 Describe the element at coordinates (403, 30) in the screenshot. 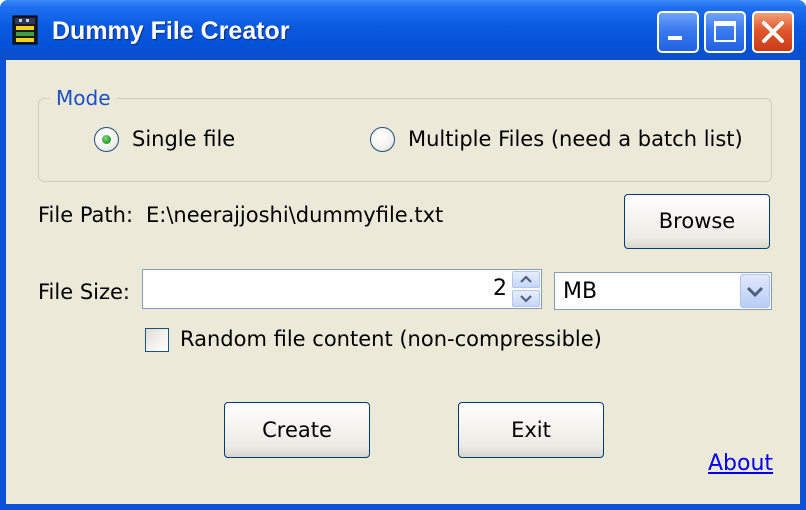

I see `title-bar: Dummy File Creator` at that location.